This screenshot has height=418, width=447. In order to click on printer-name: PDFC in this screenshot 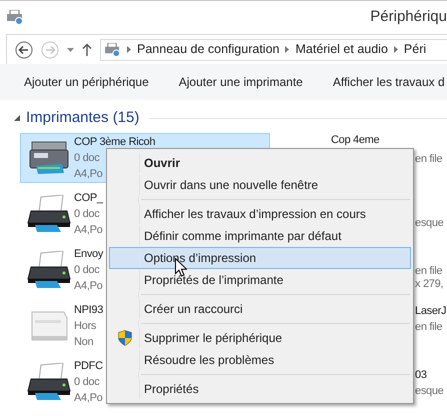, I will do `click(88, 366)`.